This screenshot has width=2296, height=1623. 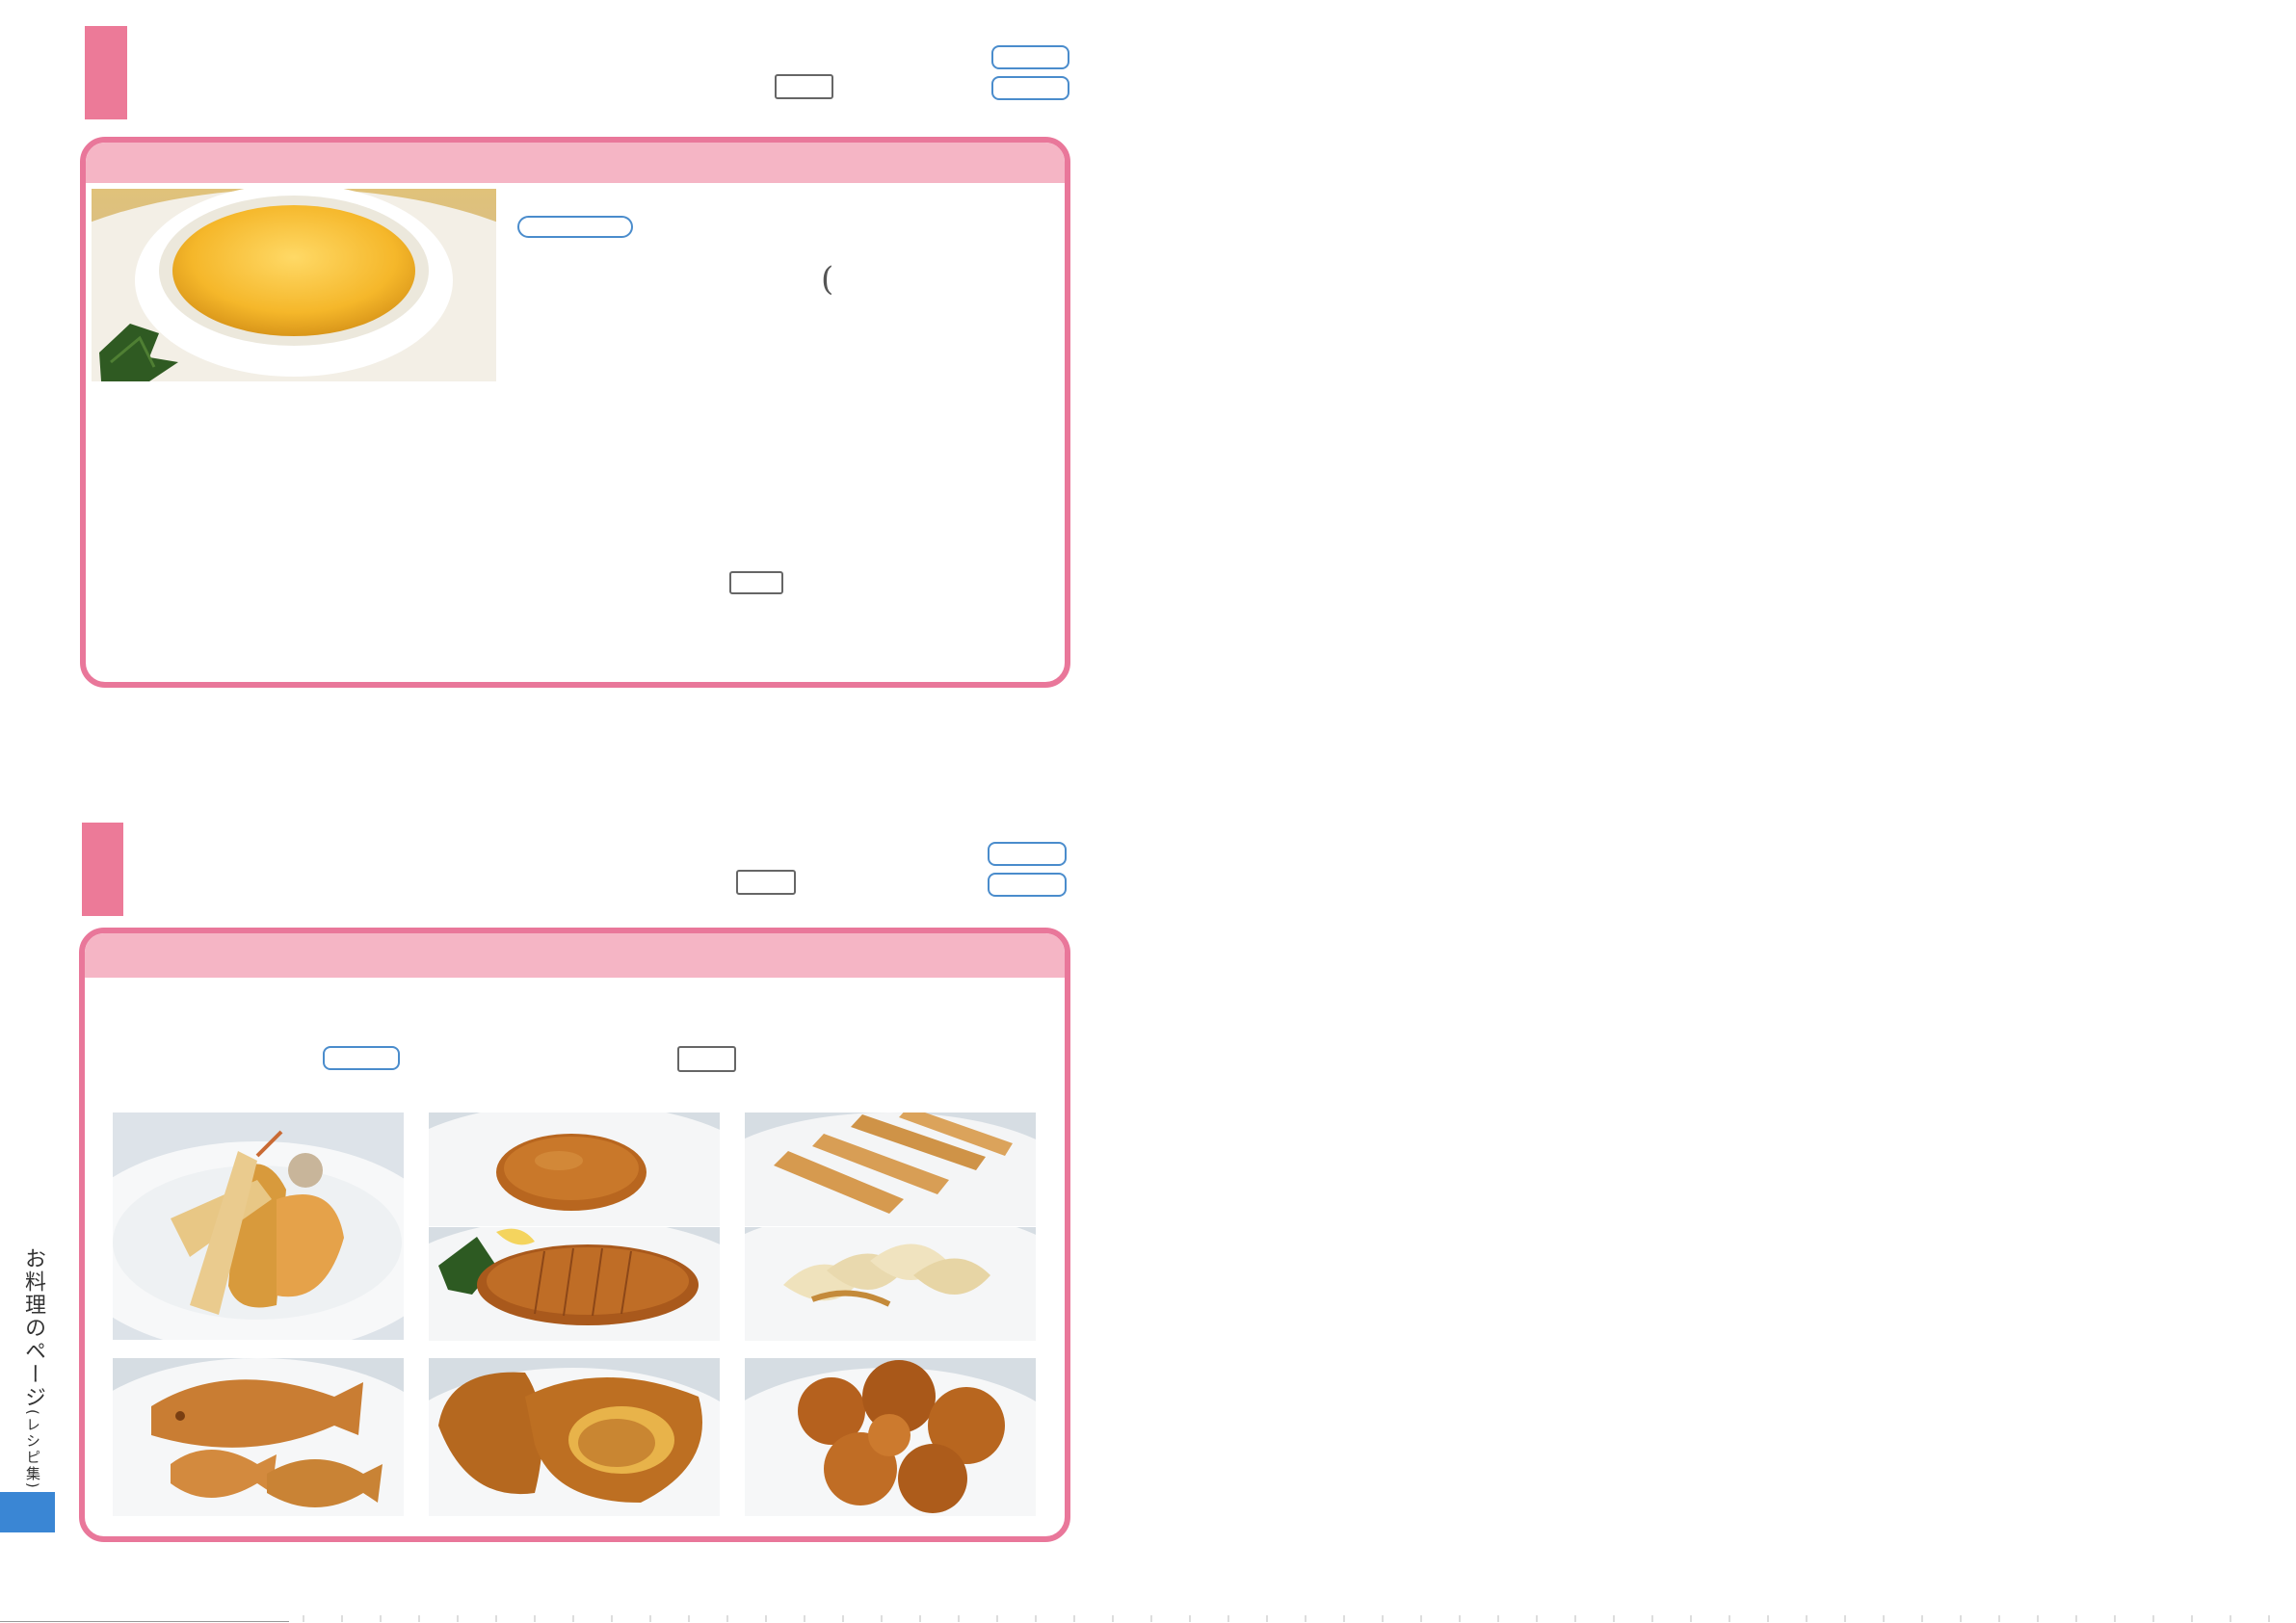 I want to click on section1-ingredients-tag, so click(x=575, y=227).